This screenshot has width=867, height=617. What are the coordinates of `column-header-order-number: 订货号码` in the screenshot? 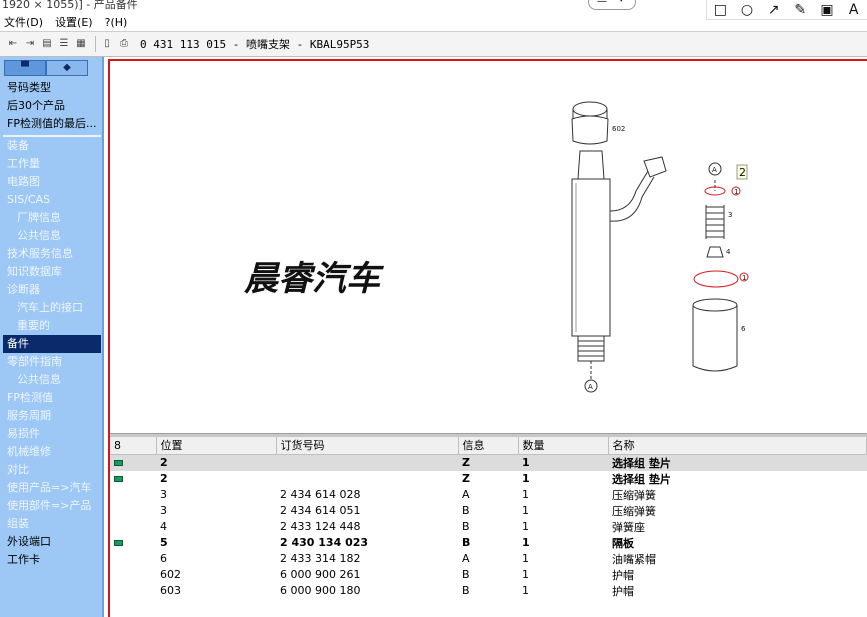 It's located at (367, 446).